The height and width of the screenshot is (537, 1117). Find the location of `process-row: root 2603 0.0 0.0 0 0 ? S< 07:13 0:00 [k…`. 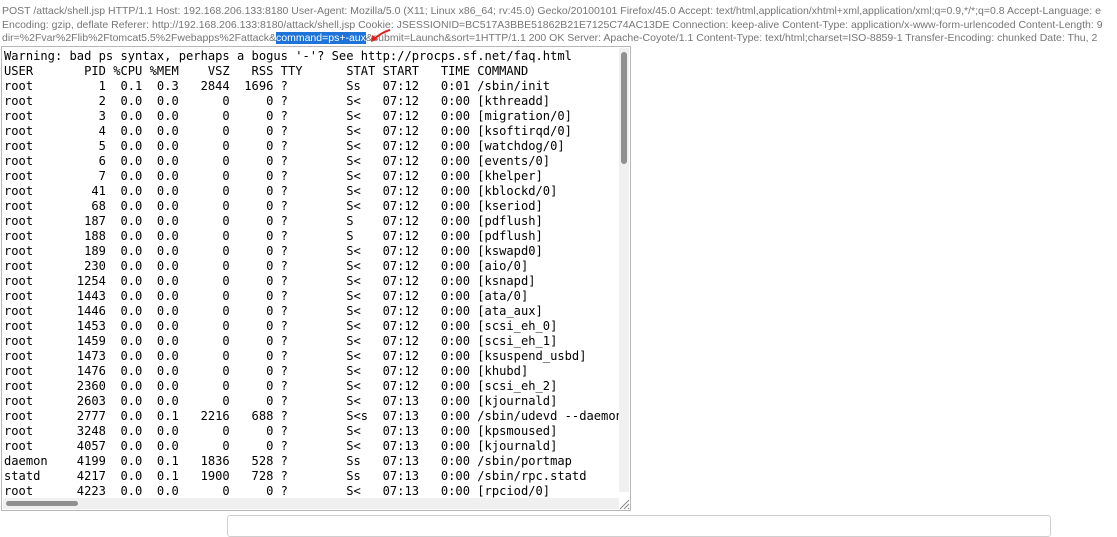

process-row: root 2603 0.0 0.0 0 0 ? S< 07:13 0:00 [k… is located at coordinates (281, 401).